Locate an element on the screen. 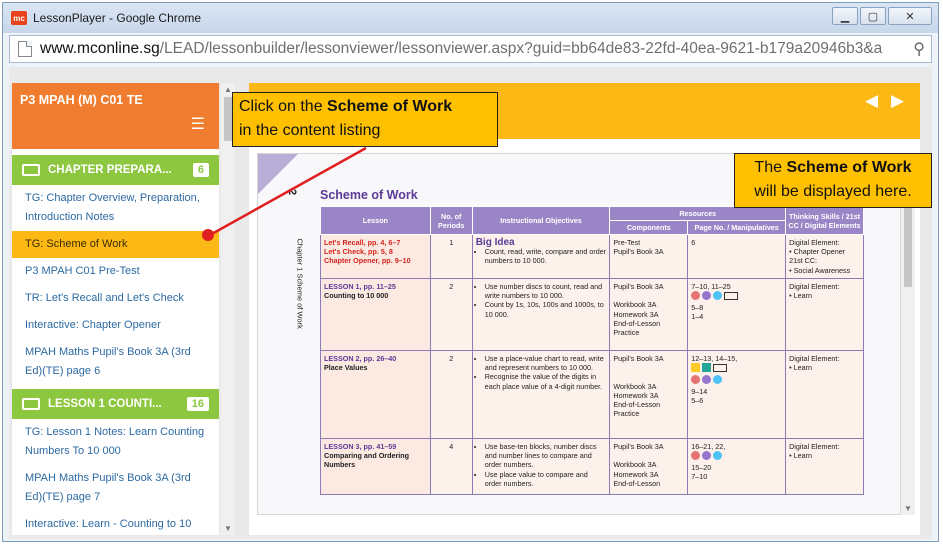 Image resolution: width=943 pixels, height=544 pixels. lesson-line: LESSON 1, pp. 11–25 is located at coordinates (360, 286).